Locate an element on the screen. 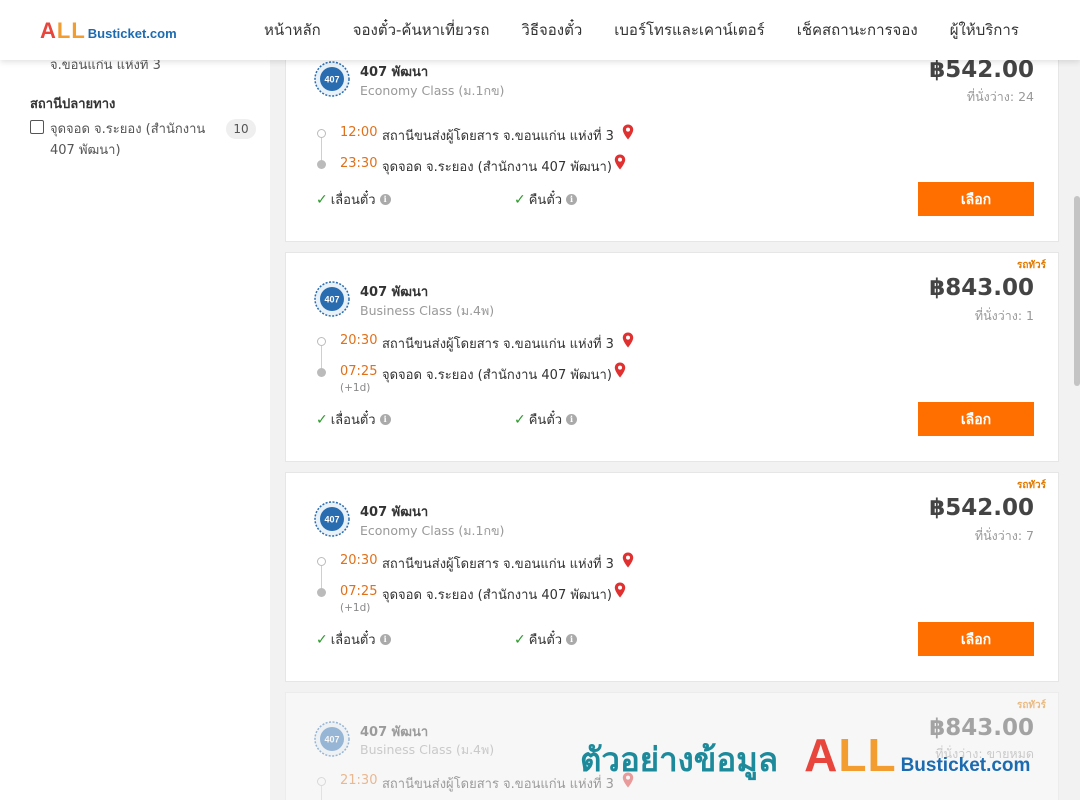 This screenshot has width=1080, height=800. nav-phone-counters: เบอร์โทรและเคาน์เตอร์ is located at coordinates (689, 30).